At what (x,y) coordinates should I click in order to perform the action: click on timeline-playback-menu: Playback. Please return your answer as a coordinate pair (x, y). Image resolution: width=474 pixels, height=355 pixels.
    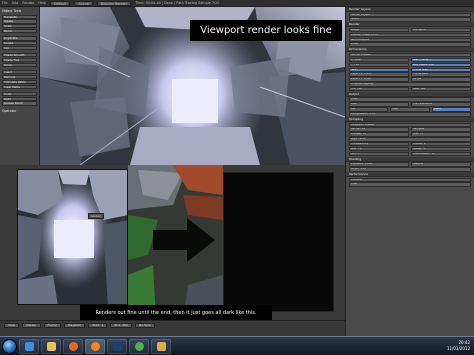
    Looking at the image, I should click on (74, 325).